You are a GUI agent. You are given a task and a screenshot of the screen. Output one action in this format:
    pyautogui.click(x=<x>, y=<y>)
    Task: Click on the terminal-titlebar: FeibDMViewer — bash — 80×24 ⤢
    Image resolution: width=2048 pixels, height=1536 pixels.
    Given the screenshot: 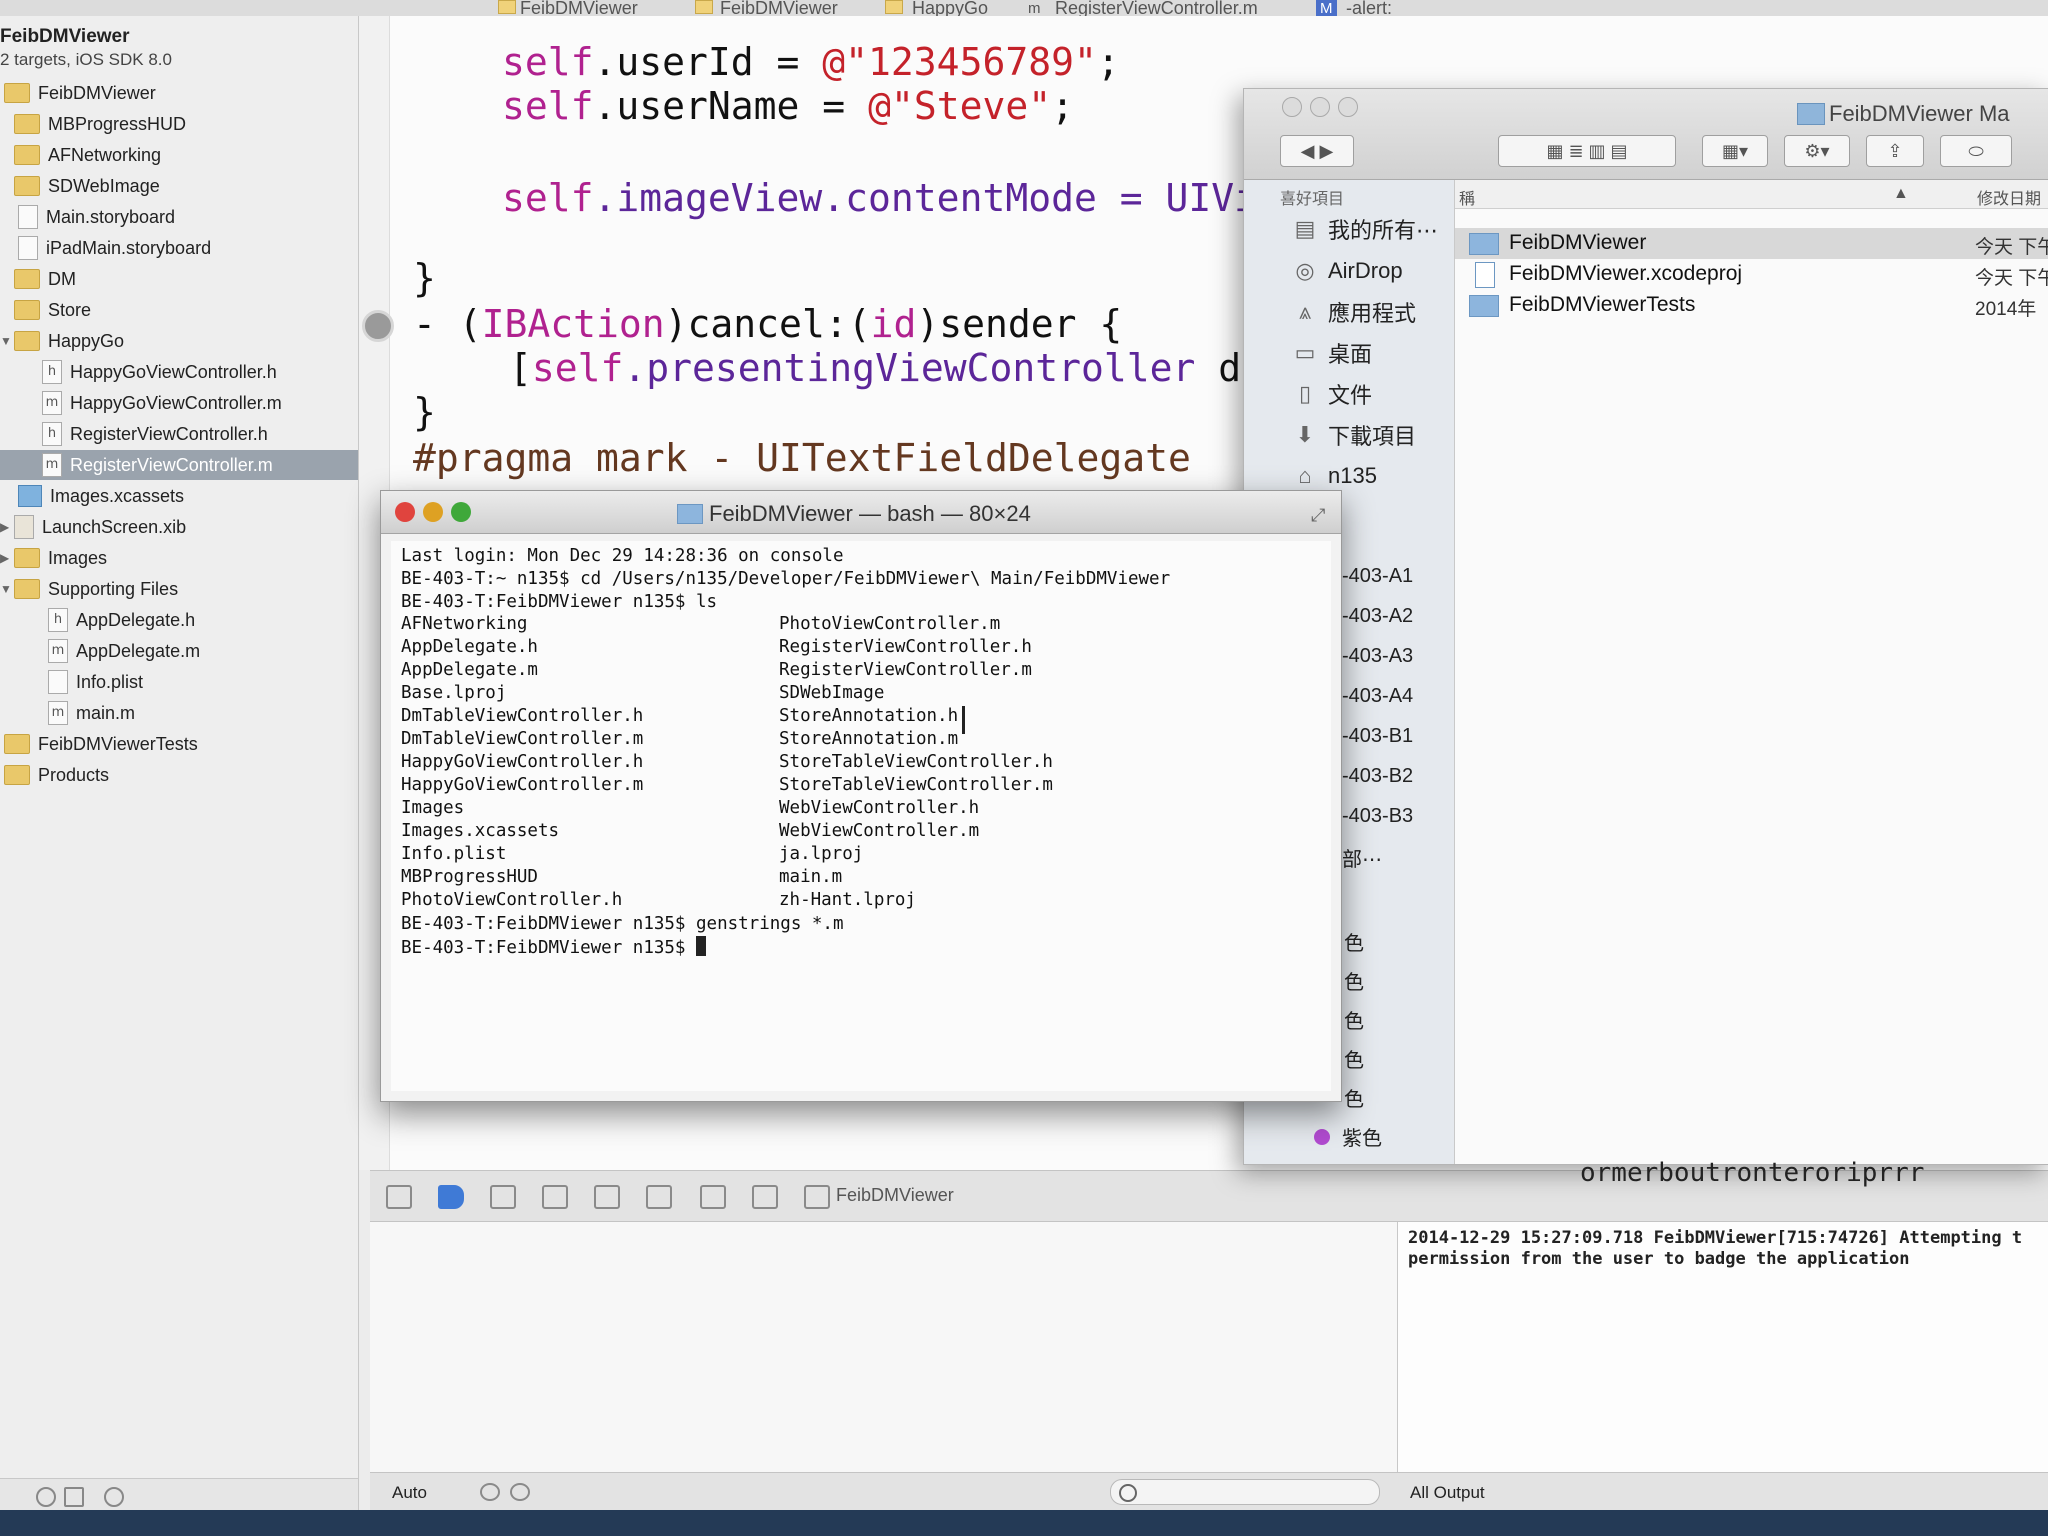 What is the action you would take?
    pyautogui.click(x=861, y=512)
    